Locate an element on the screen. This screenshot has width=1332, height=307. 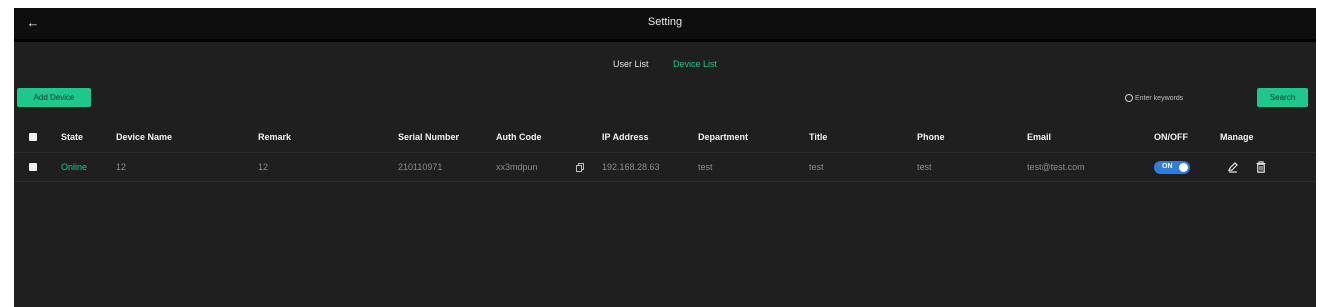
search-icon is located at coordinates (1129, 98).